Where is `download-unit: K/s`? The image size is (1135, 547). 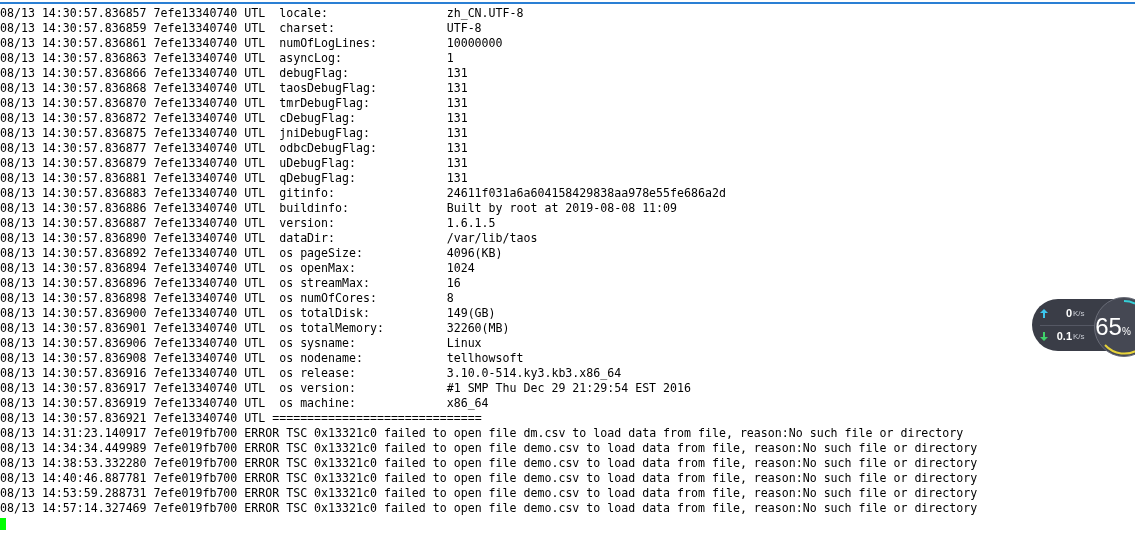 download-unit: K/s is located at coordinates (1079, 336).